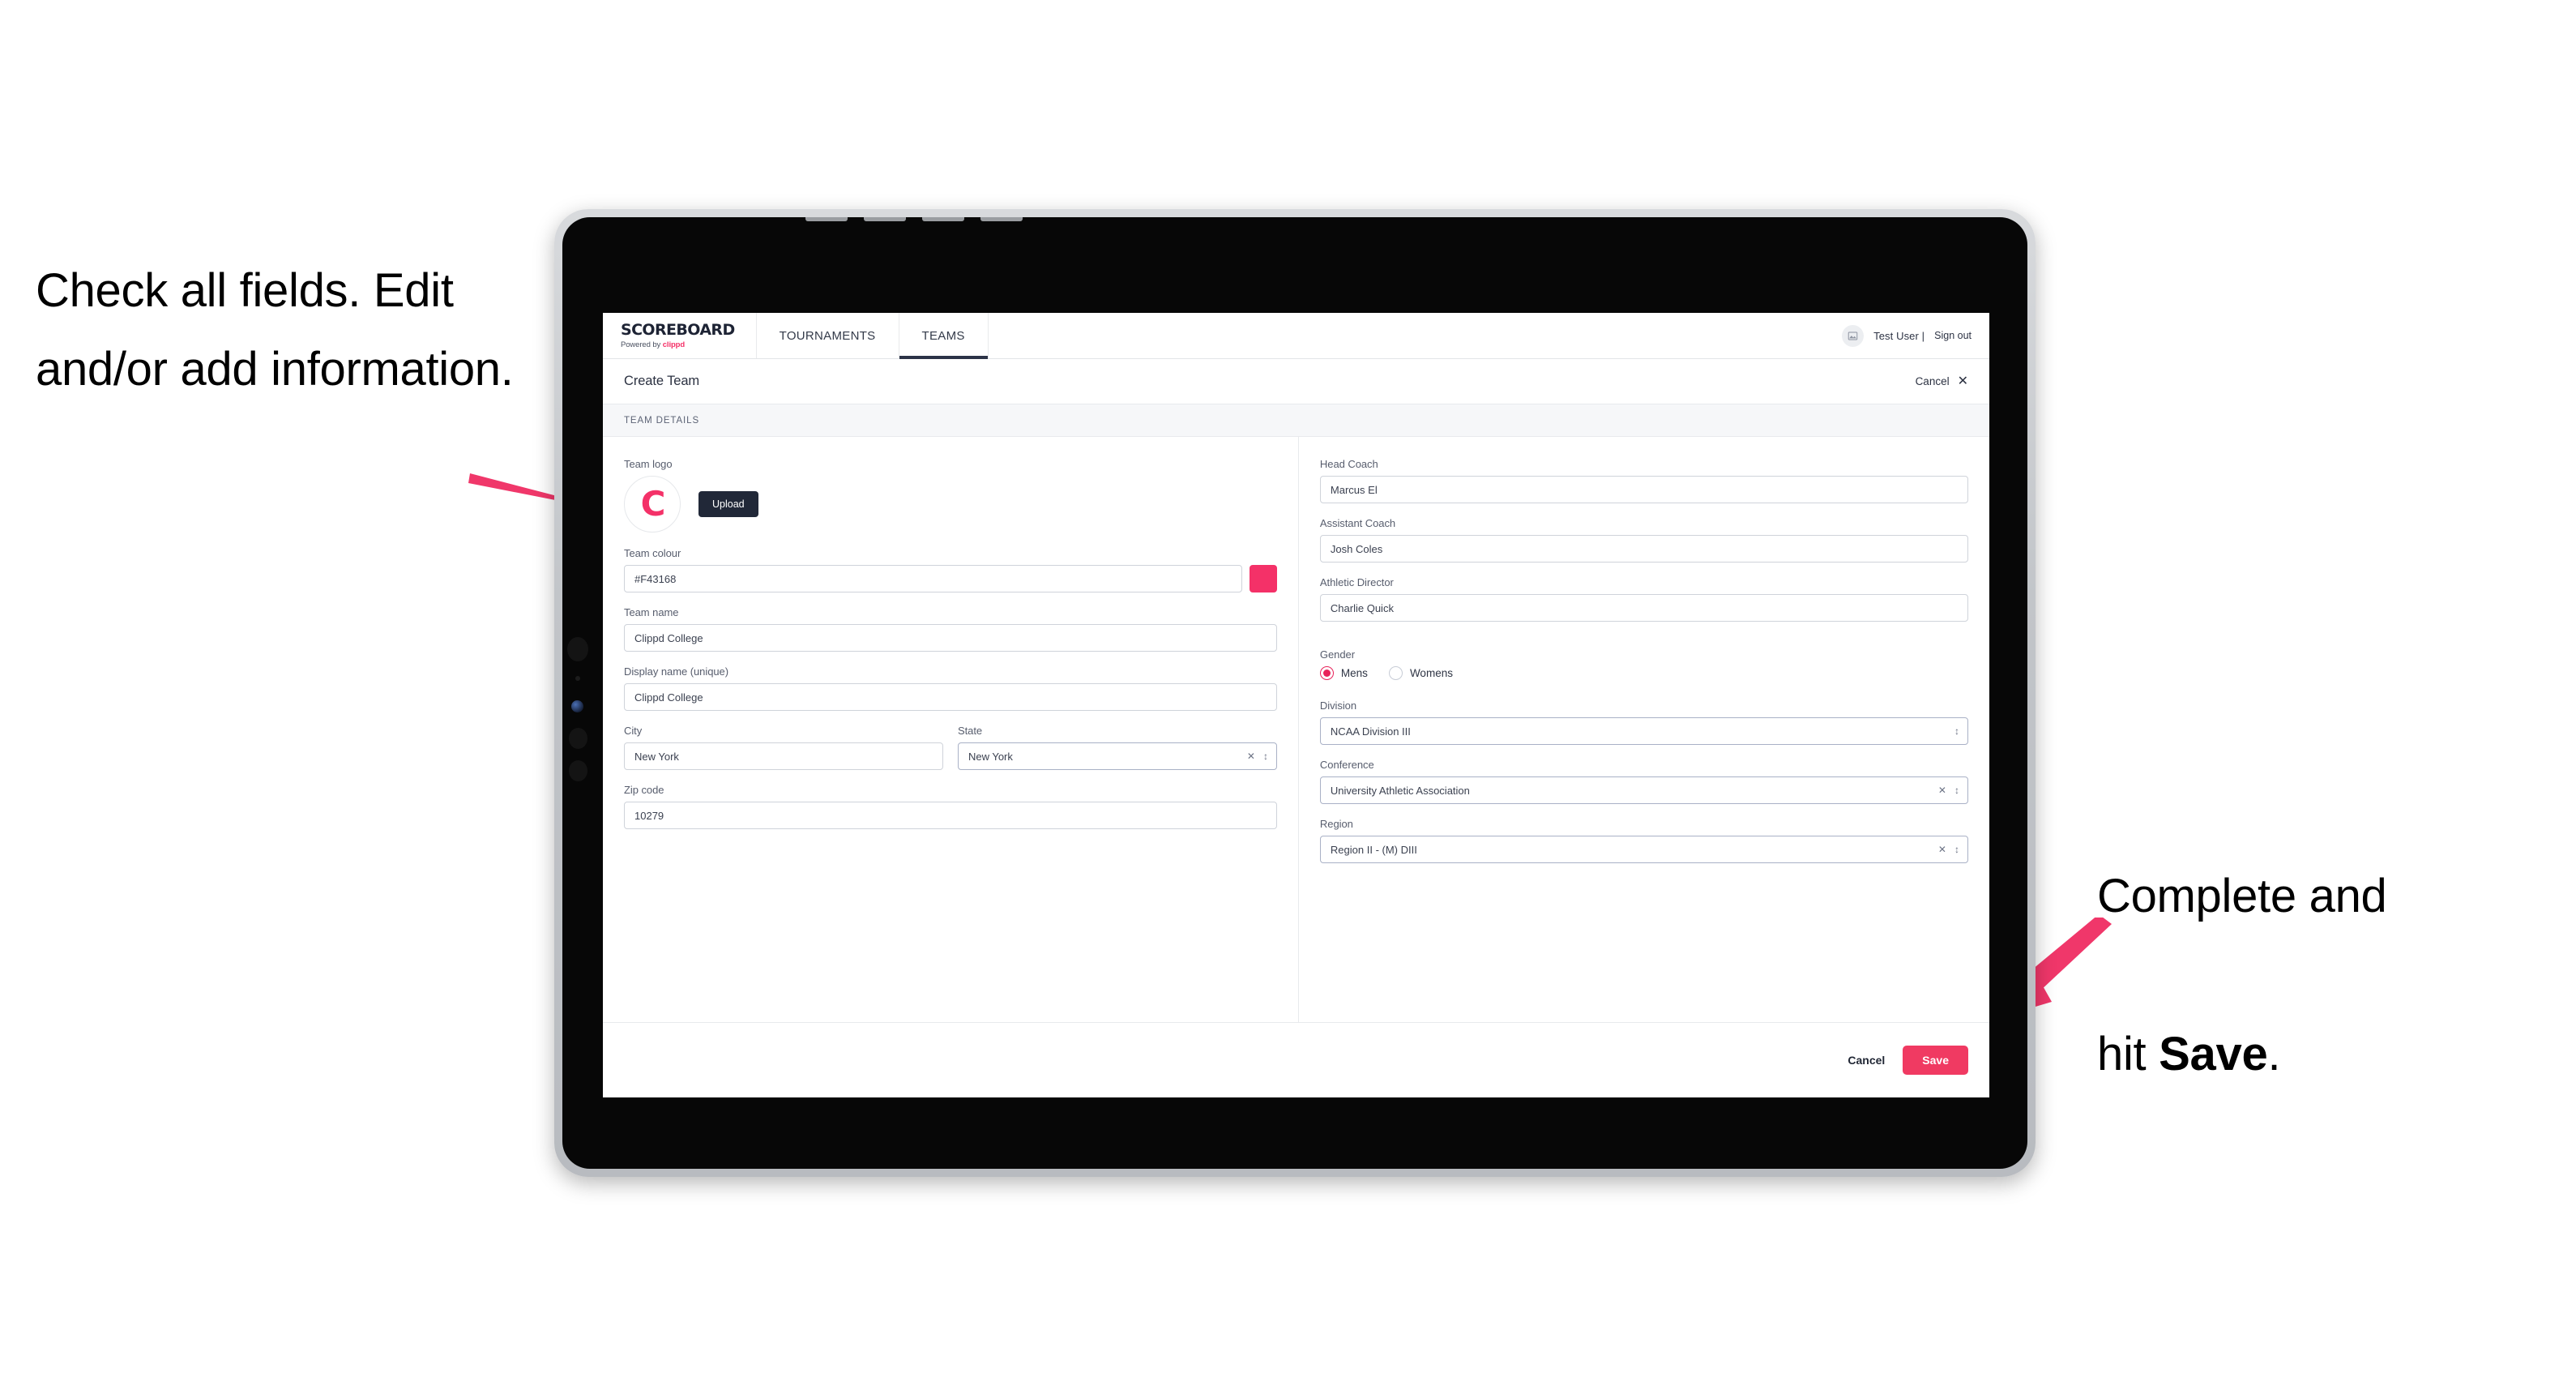  What do you see at coordinates (728, 504) in the screenshot?
I see `upload-button: Upload` at bounding box center [728, 504].